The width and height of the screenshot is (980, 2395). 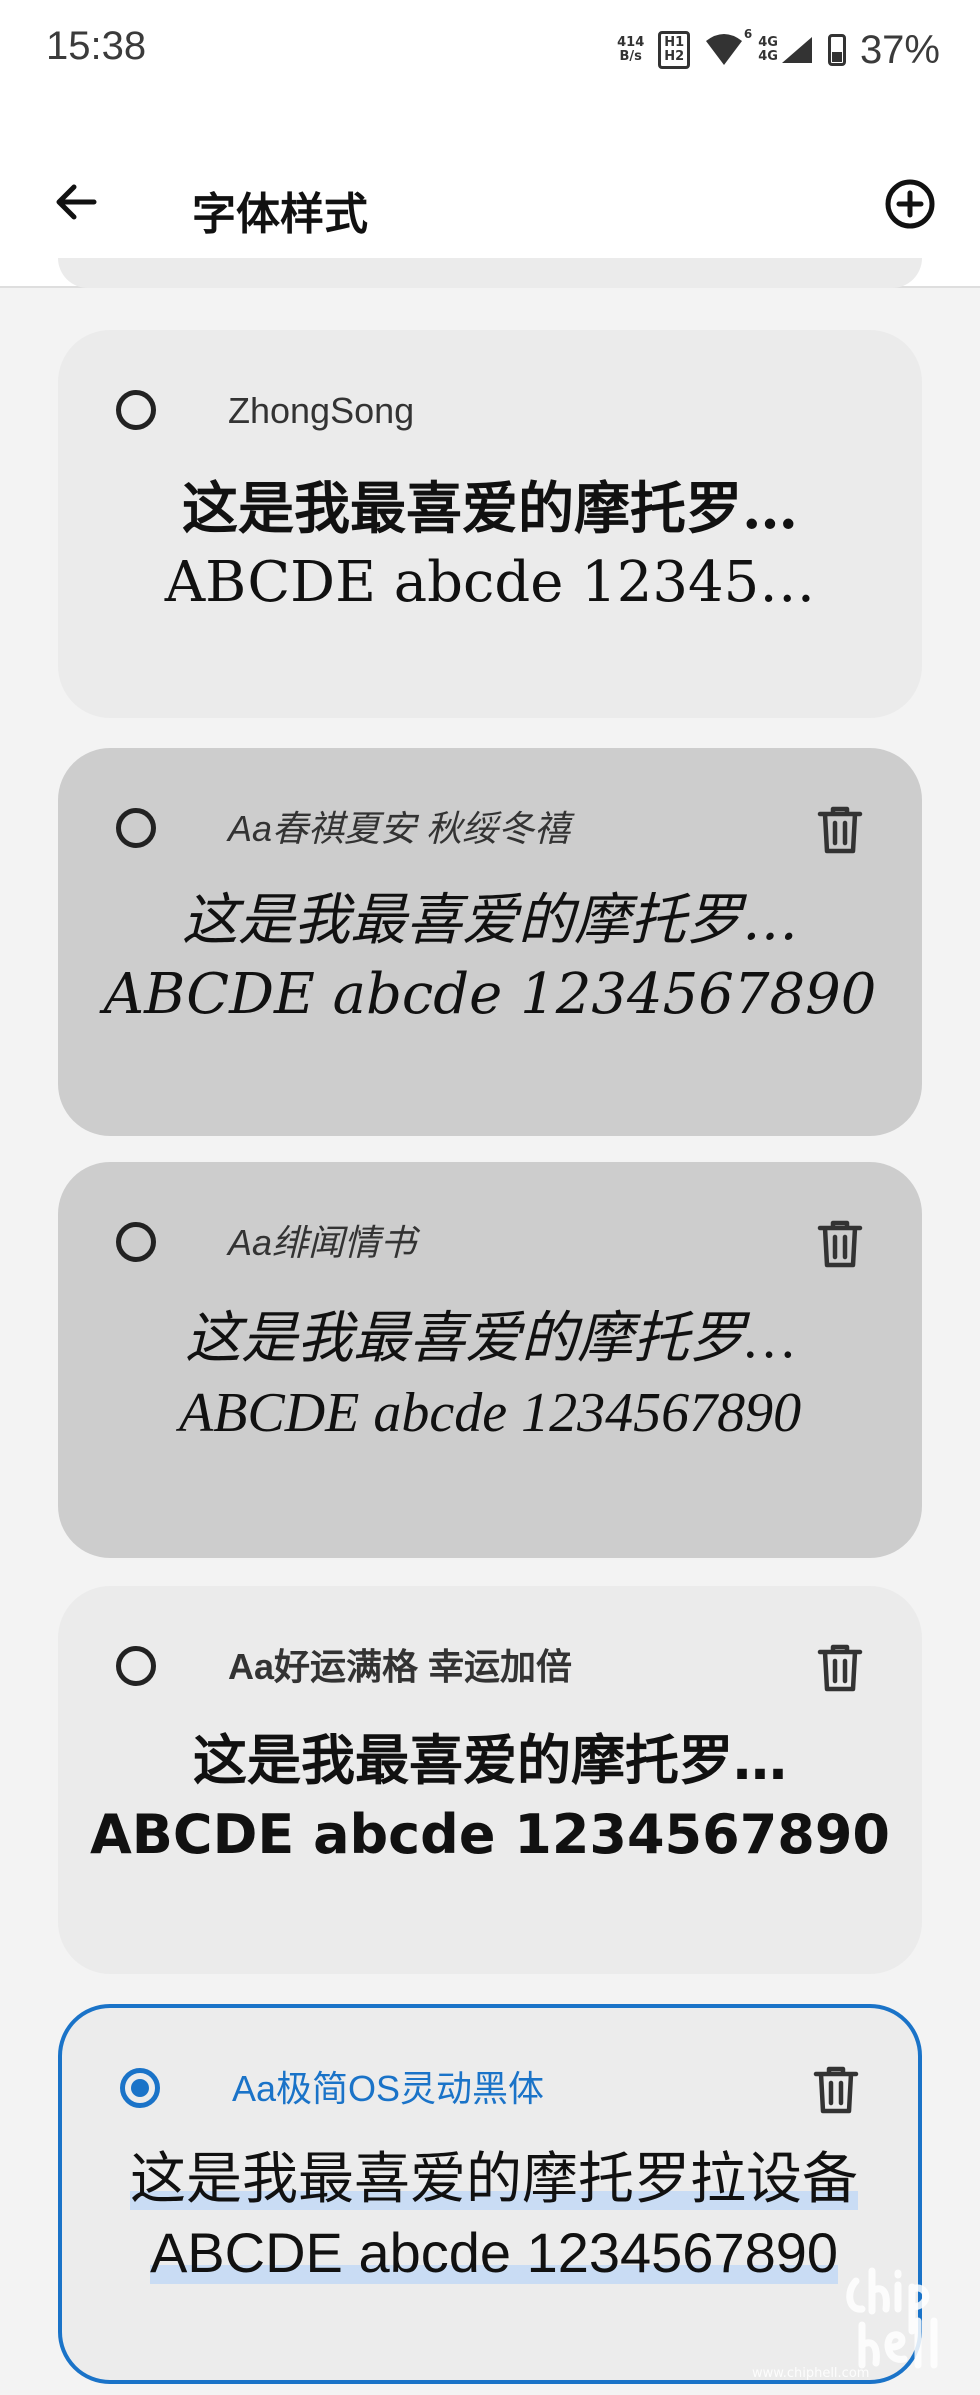 I want to click on font-name: Aa春祺夏安 秋绥冬禧, so click(x=399, y=828).